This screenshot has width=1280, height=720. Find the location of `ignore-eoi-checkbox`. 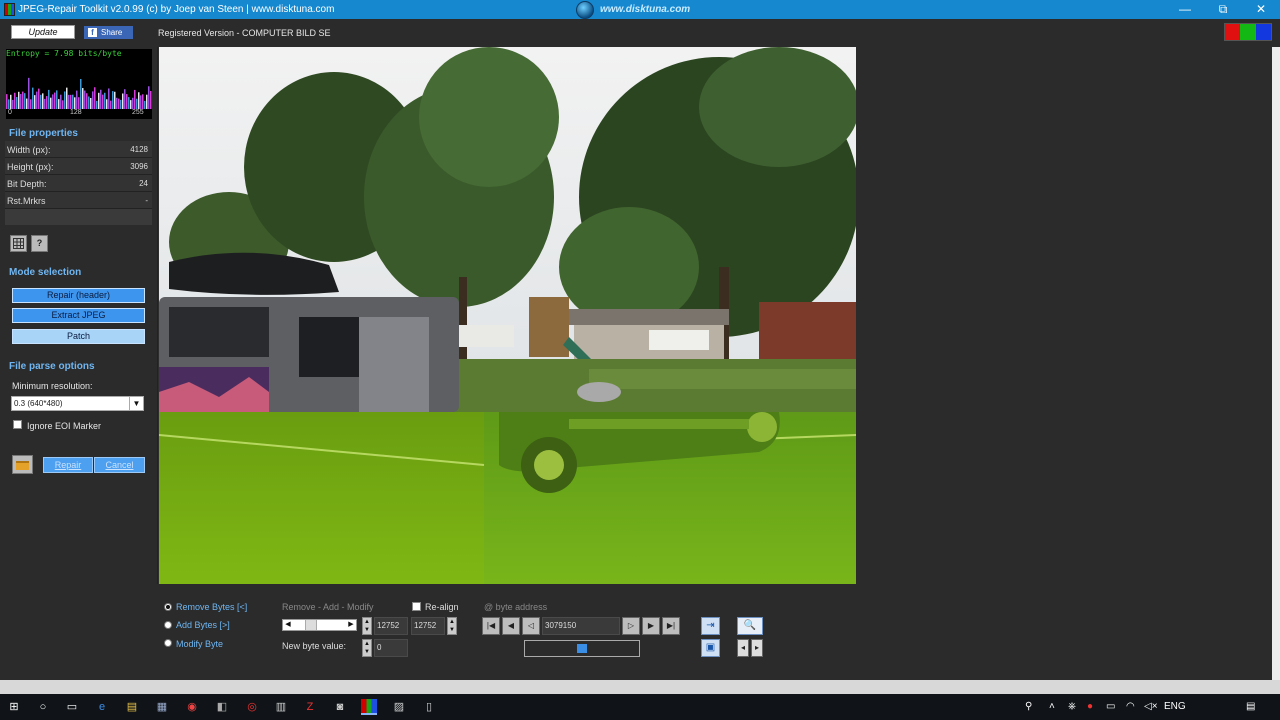

ignore-eoi-checkbox is located at coordinates (17, 424).